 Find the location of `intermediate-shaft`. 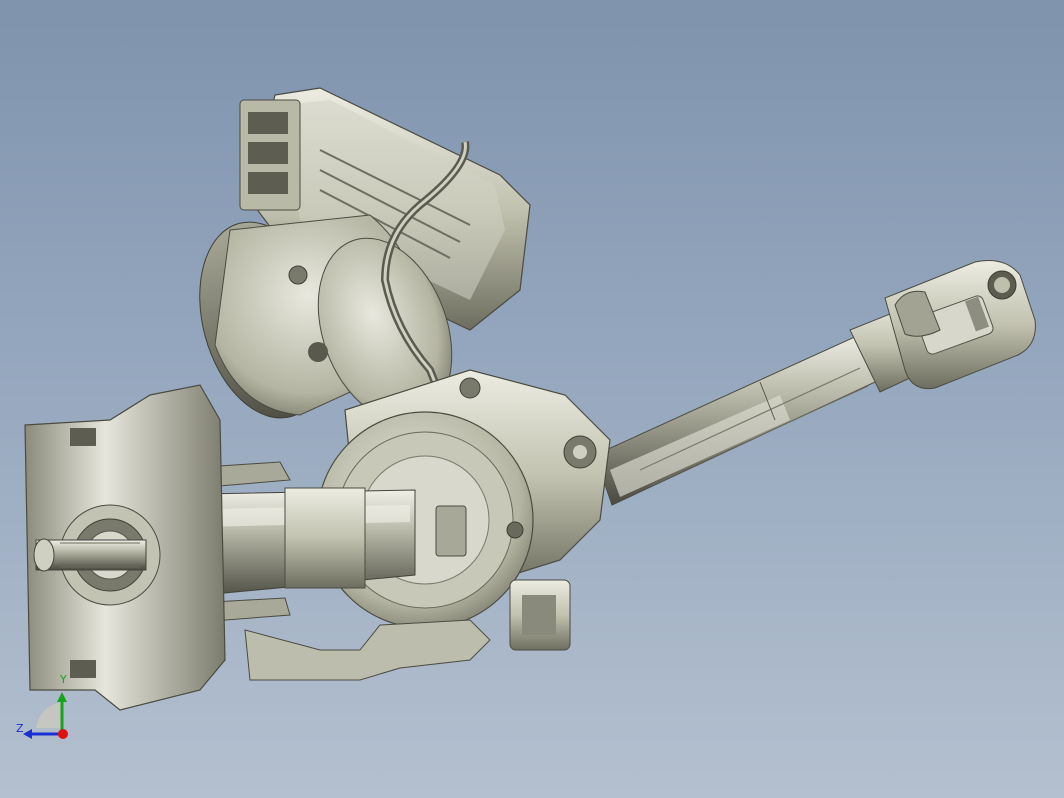

intermediate-shaft is located at coordinates (742, 417).